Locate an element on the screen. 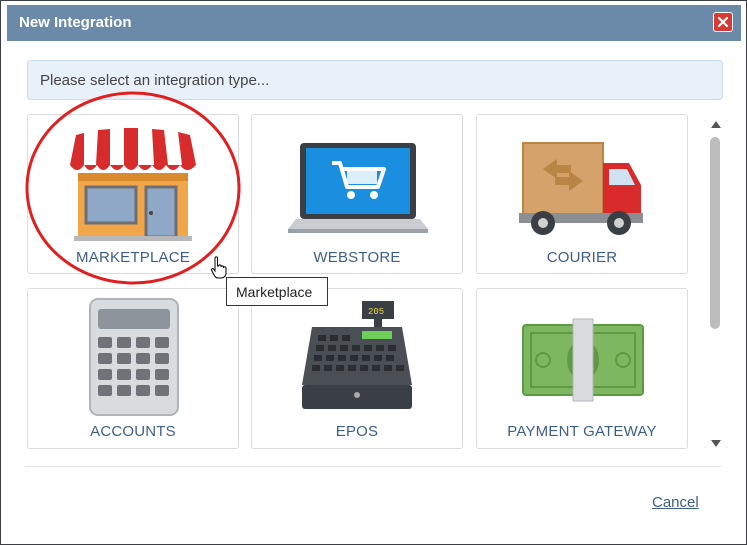 This screenshot has height=545, width=747. truck-icon is located at coordinates (581, 188).